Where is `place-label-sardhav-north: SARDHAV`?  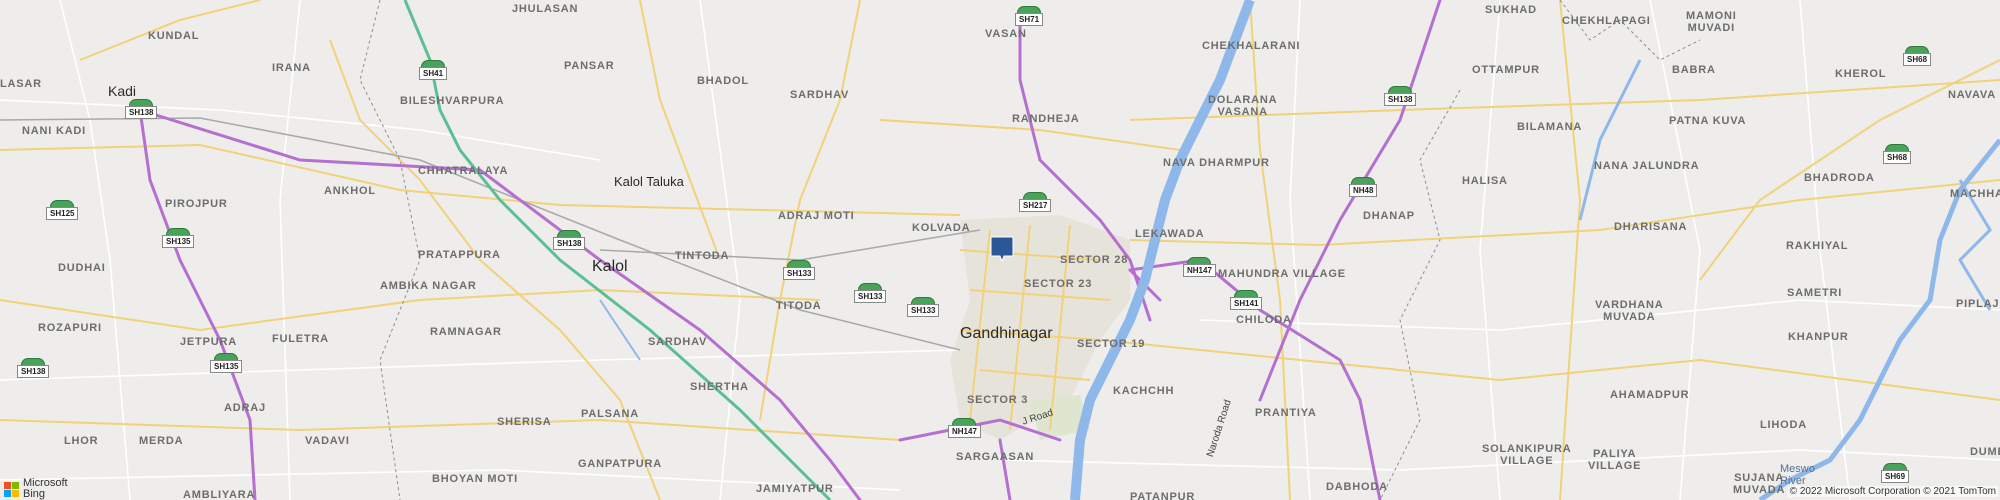
place-label-sardhav-north: SARDHAV is located at coordinates (820, 95).